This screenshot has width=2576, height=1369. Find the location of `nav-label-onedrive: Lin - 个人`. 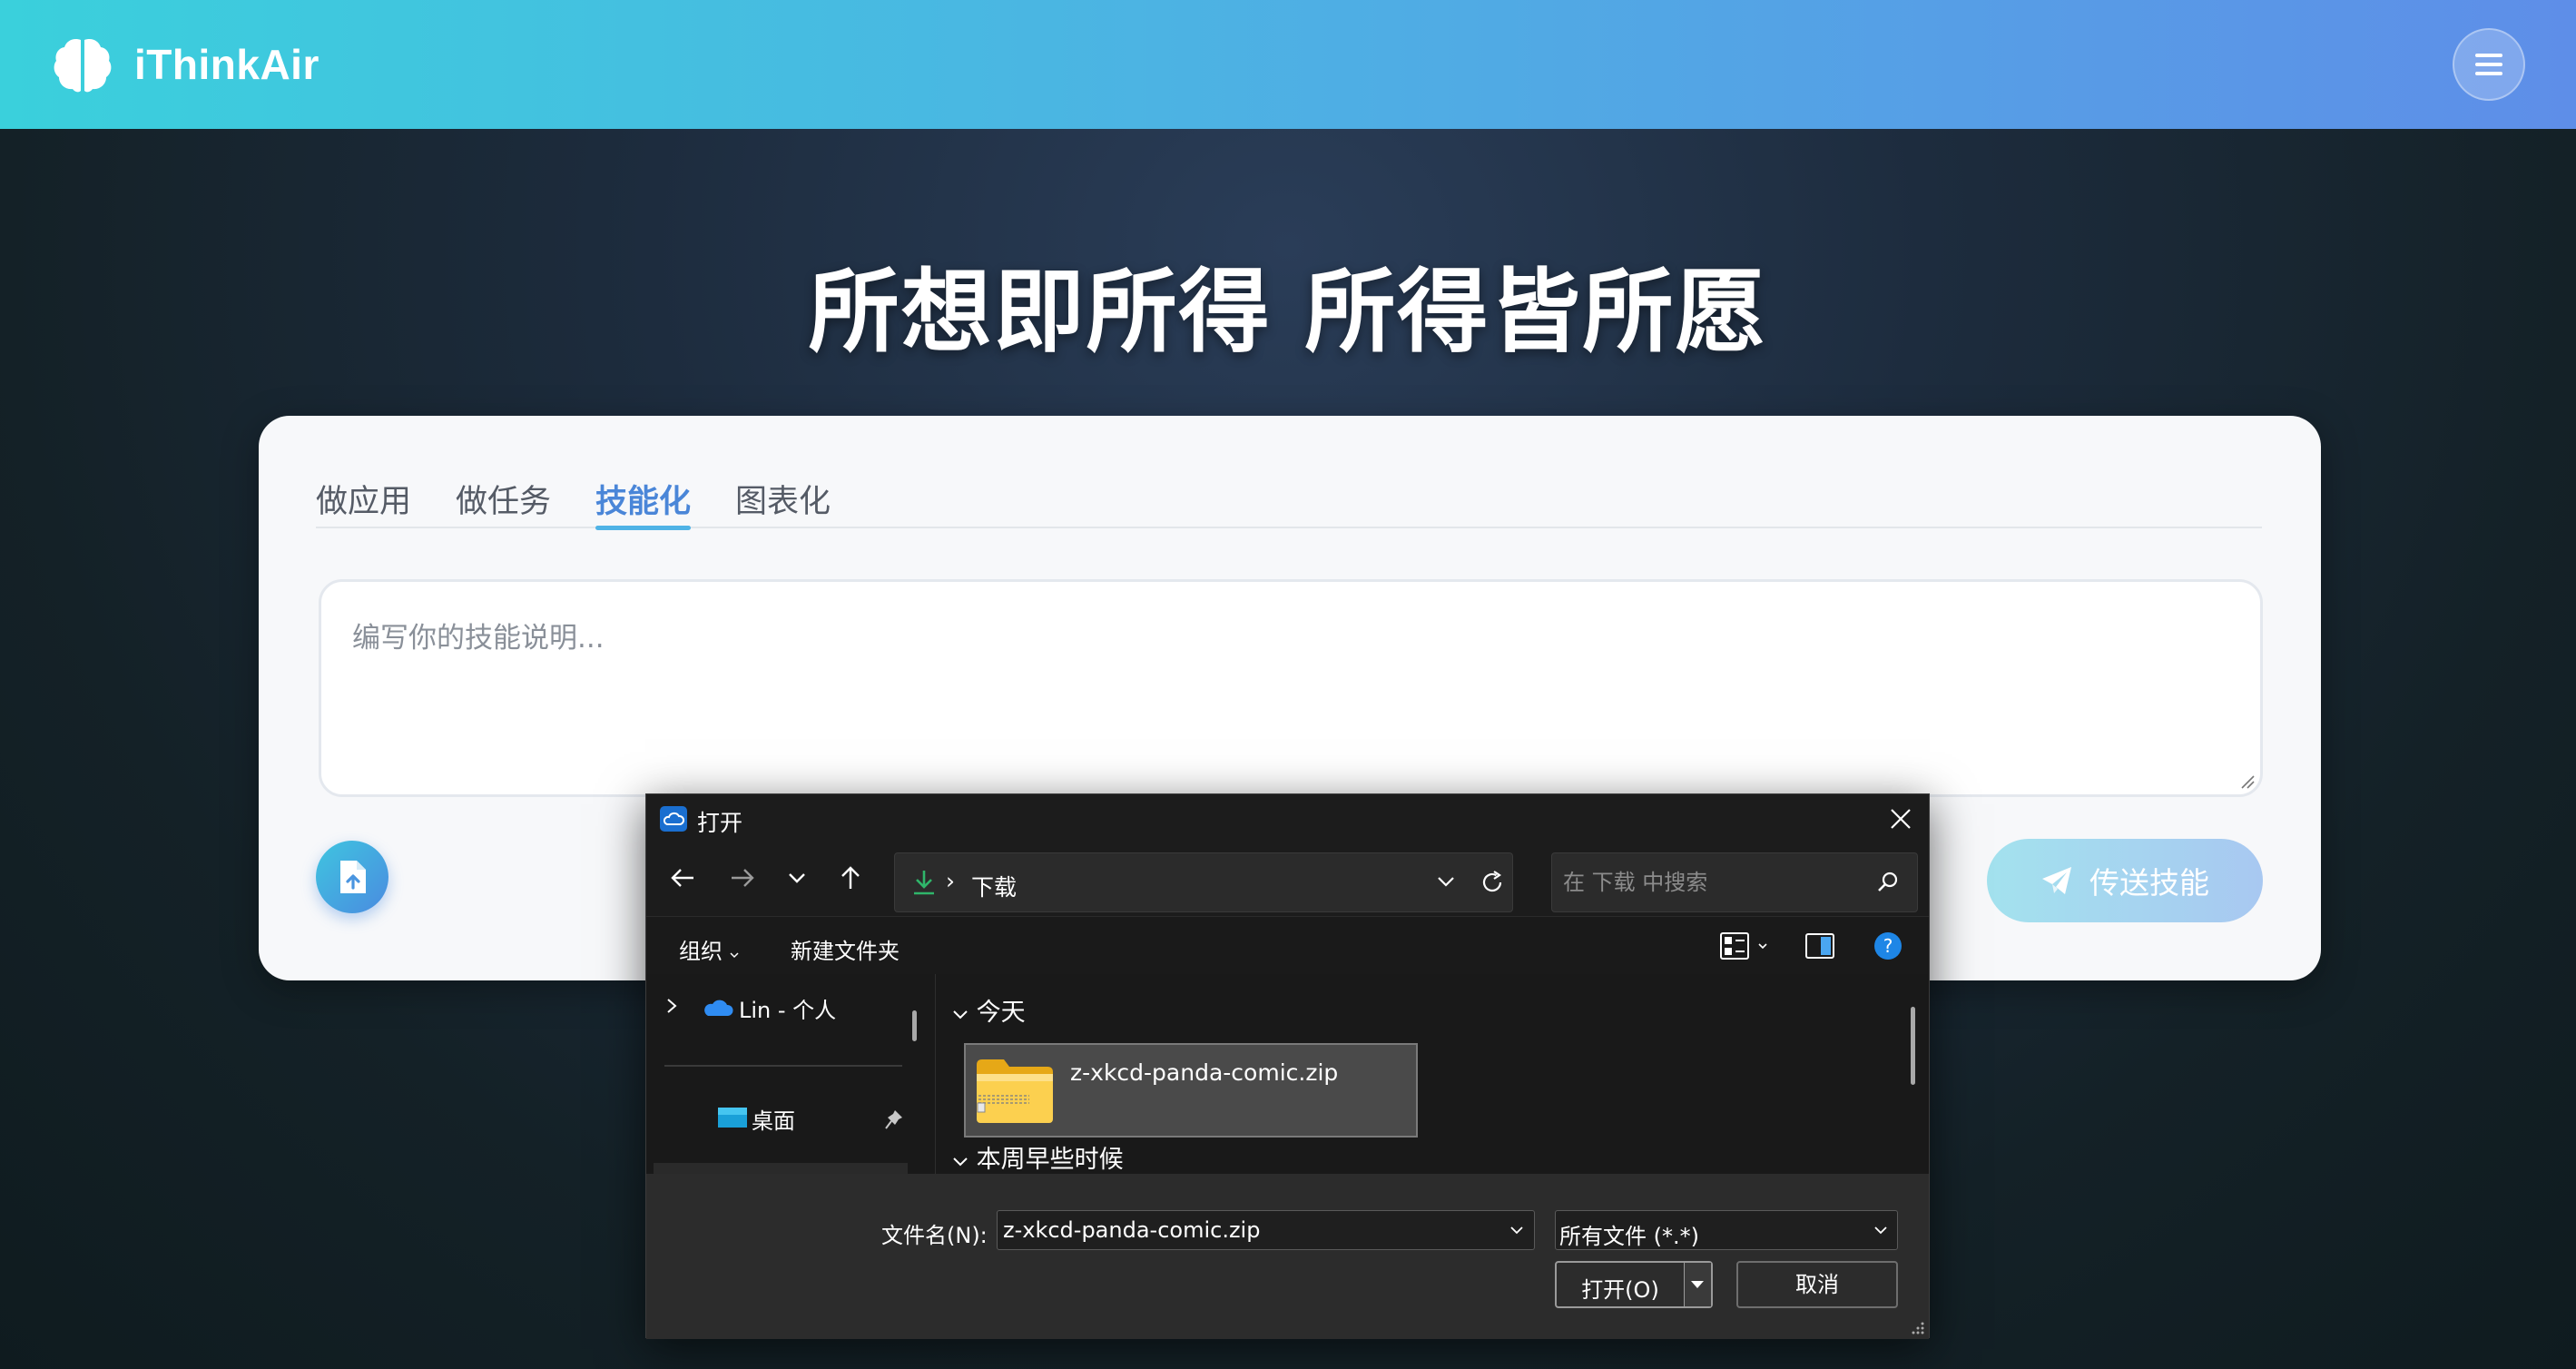

nav-label-onedrive: Lin - 个人 is located at coordinates (788, 1010).